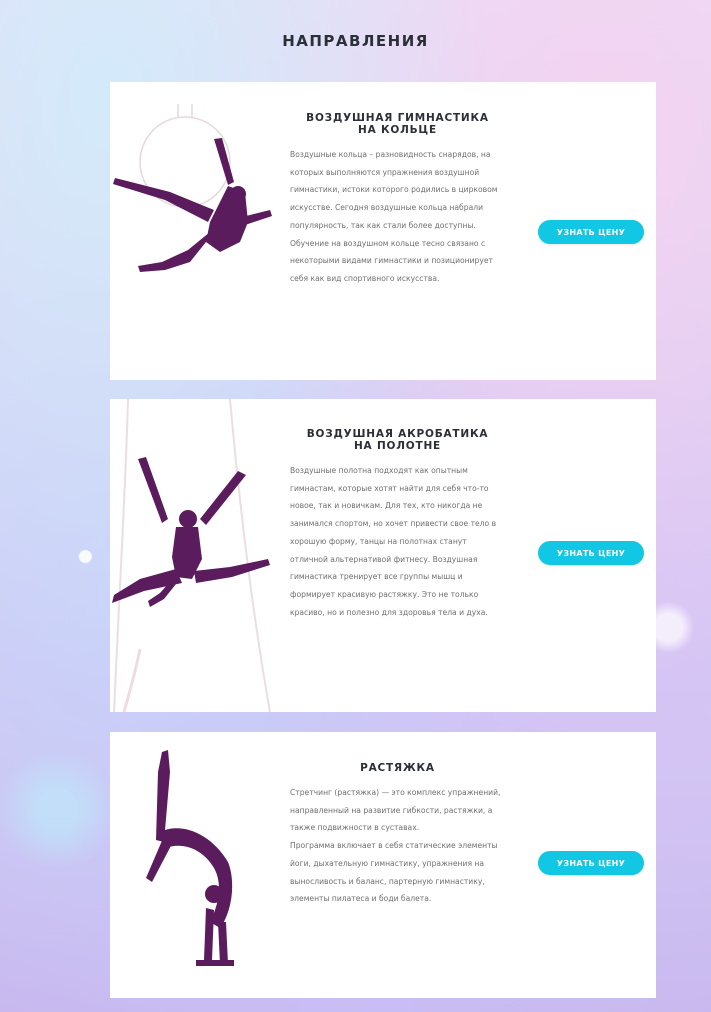 The width and height of the screenshot is (711, 1012). I want to click on aerial-silks-silhouette-icon, so click(195, 555).